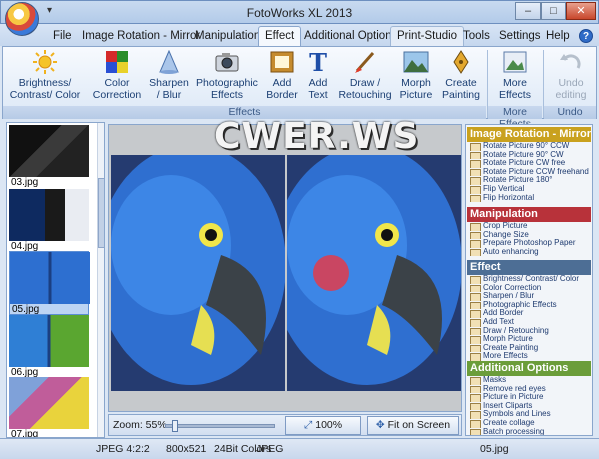  Describe the element at coordinates (169, 75) in the screenshot. I see `sharpen-blur-button: Sharpen / Blur` at that location.